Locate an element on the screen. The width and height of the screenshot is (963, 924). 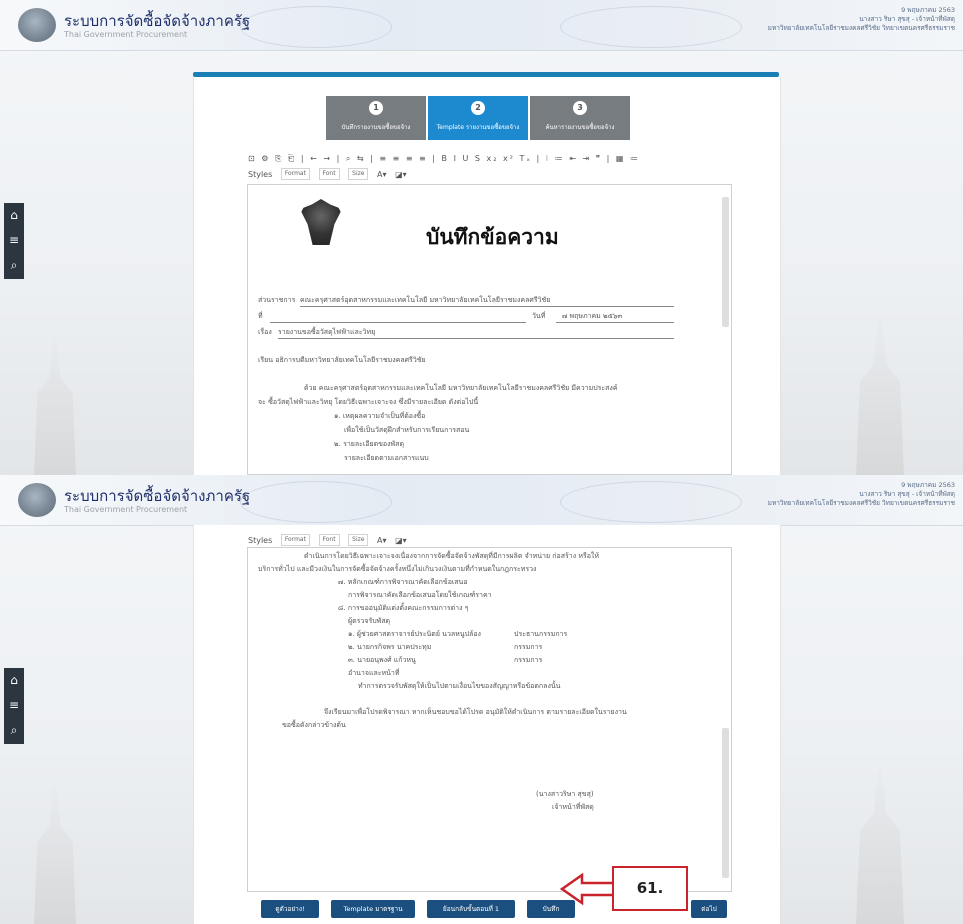
step-2-tab: 2 Template รายงานขอซื้อขอจ้าง is located at coordinates (478, 118).